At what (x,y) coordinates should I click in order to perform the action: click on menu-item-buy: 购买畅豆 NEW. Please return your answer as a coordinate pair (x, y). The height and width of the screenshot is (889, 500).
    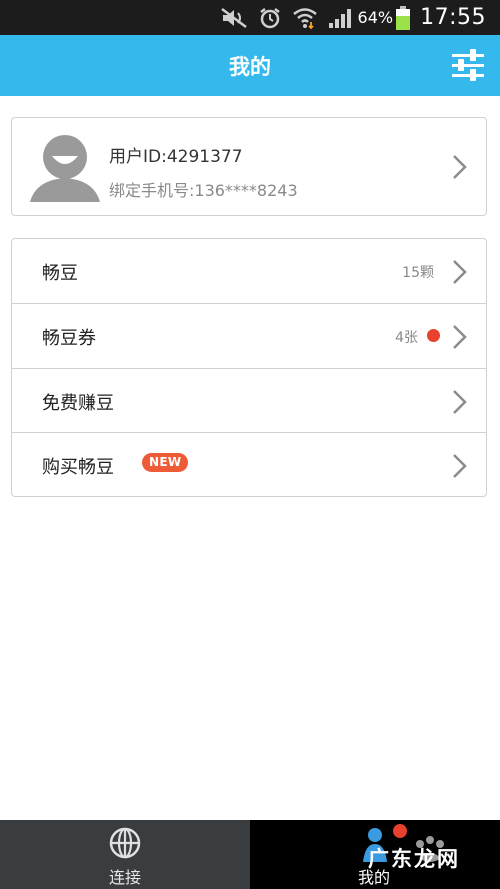
    Looking at the image, I should click on (249, 465).